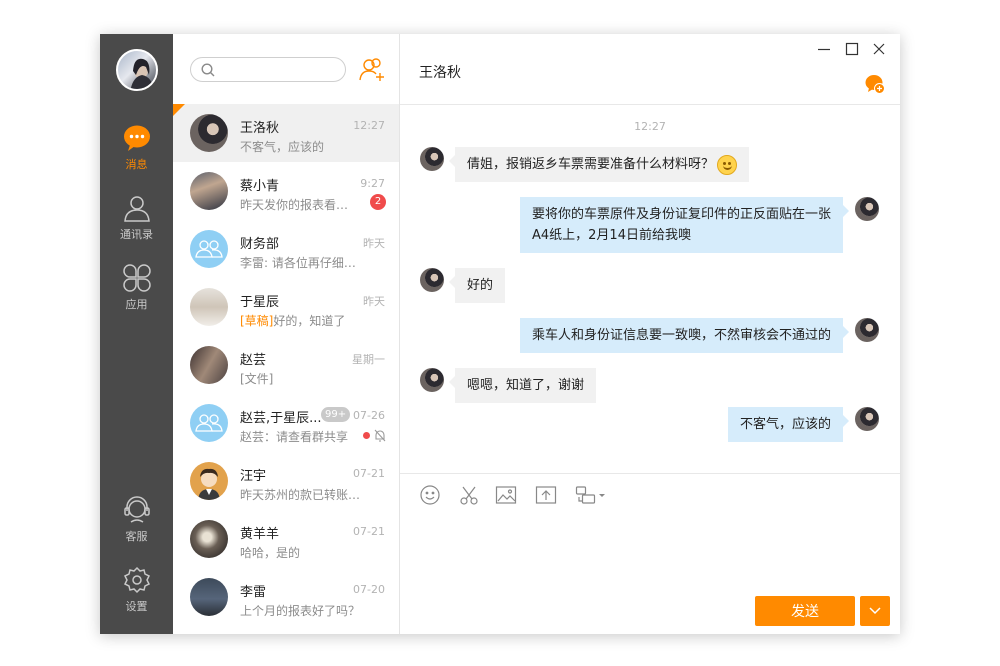 The image size is (1000, 666). What do you see at coordinates (286, 539) in the screenshot?
I see `conversation-row: 黄羊羊 07-21 哈哈，是的` at bounding box center [286, 539].